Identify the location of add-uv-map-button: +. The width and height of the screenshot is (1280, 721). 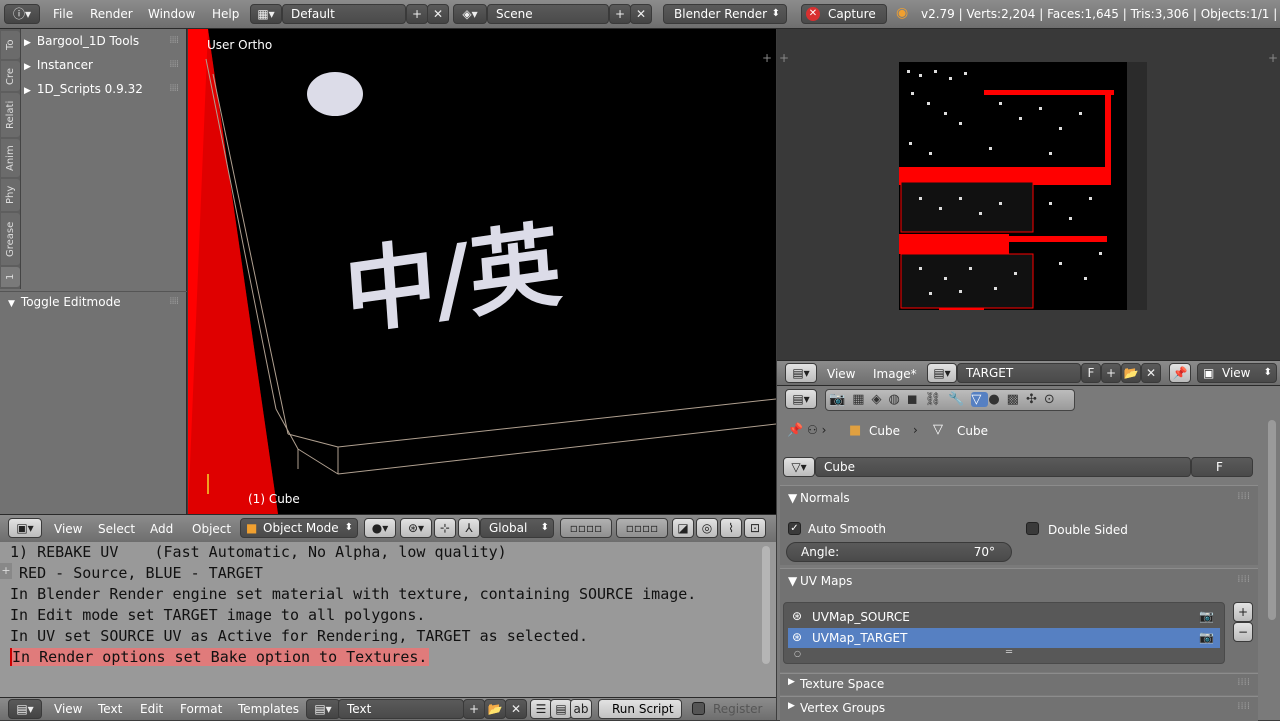
(1243, 612).